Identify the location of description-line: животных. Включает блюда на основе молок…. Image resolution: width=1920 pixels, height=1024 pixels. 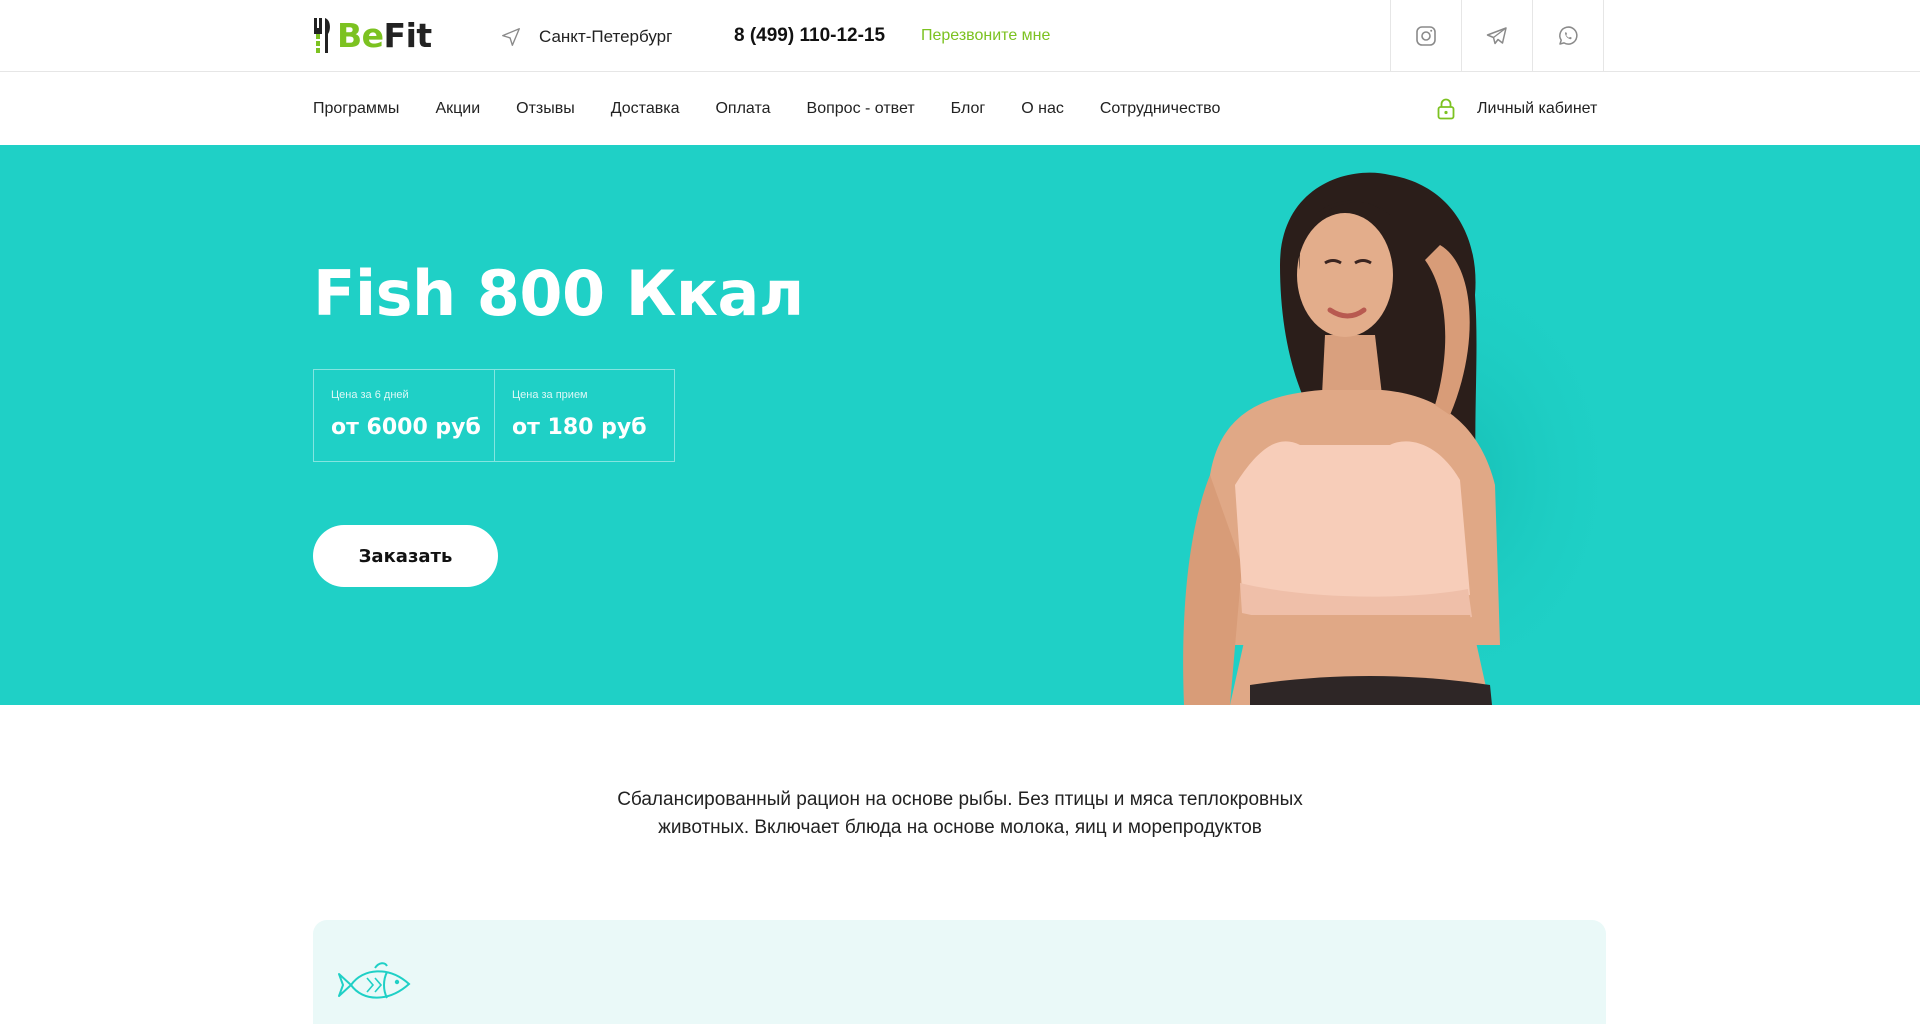
(960, 827).